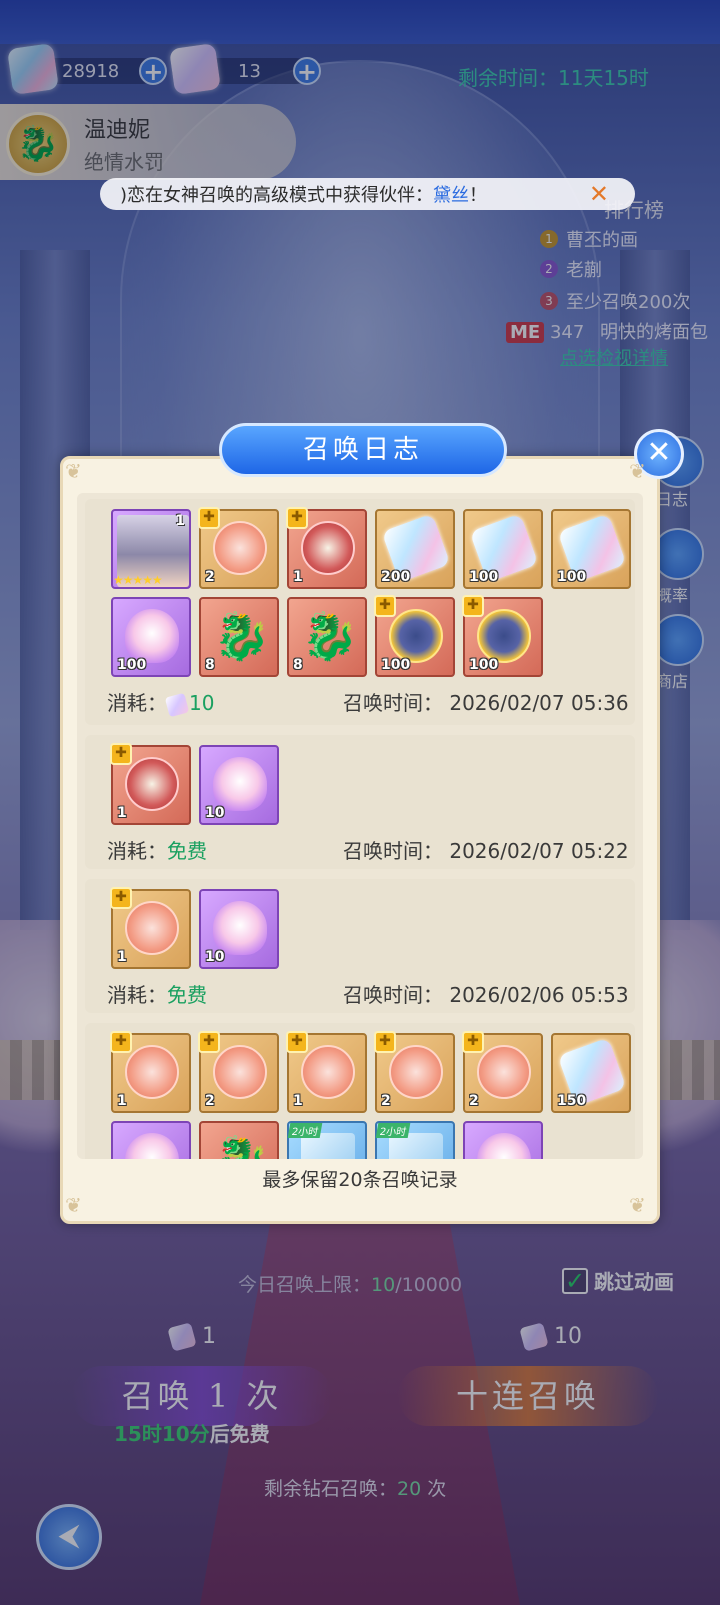  What do you see at coordinates (360, 1180) in the screenshot?
I see `log-footer-note: 最多保留20条召唤记录` at bounding box center [360, 1180].